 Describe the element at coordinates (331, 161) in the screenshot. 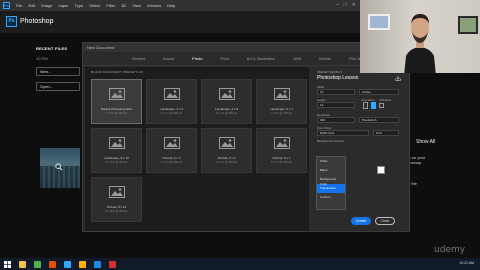

I see `dropdown-option: White` at that location.